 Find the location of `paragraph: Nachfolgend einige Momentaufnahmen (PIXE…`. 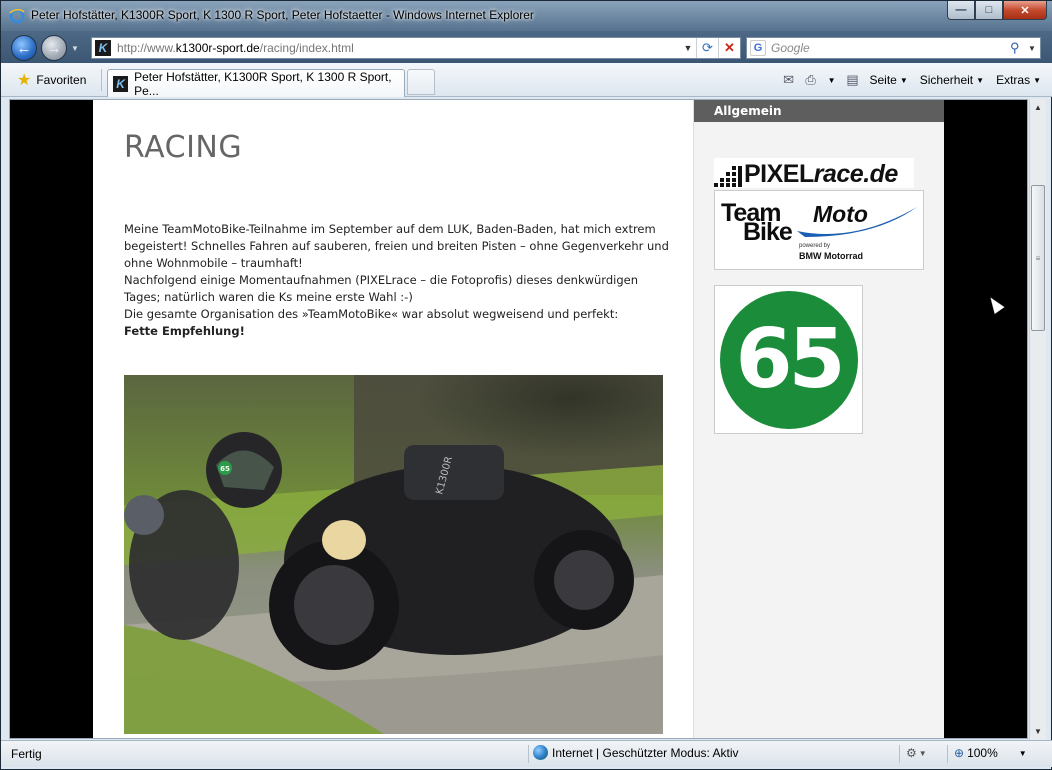

paragraph: Nachfolgend einige Momentaufnahmen (PIXE… is located at coordinates (381, 288).